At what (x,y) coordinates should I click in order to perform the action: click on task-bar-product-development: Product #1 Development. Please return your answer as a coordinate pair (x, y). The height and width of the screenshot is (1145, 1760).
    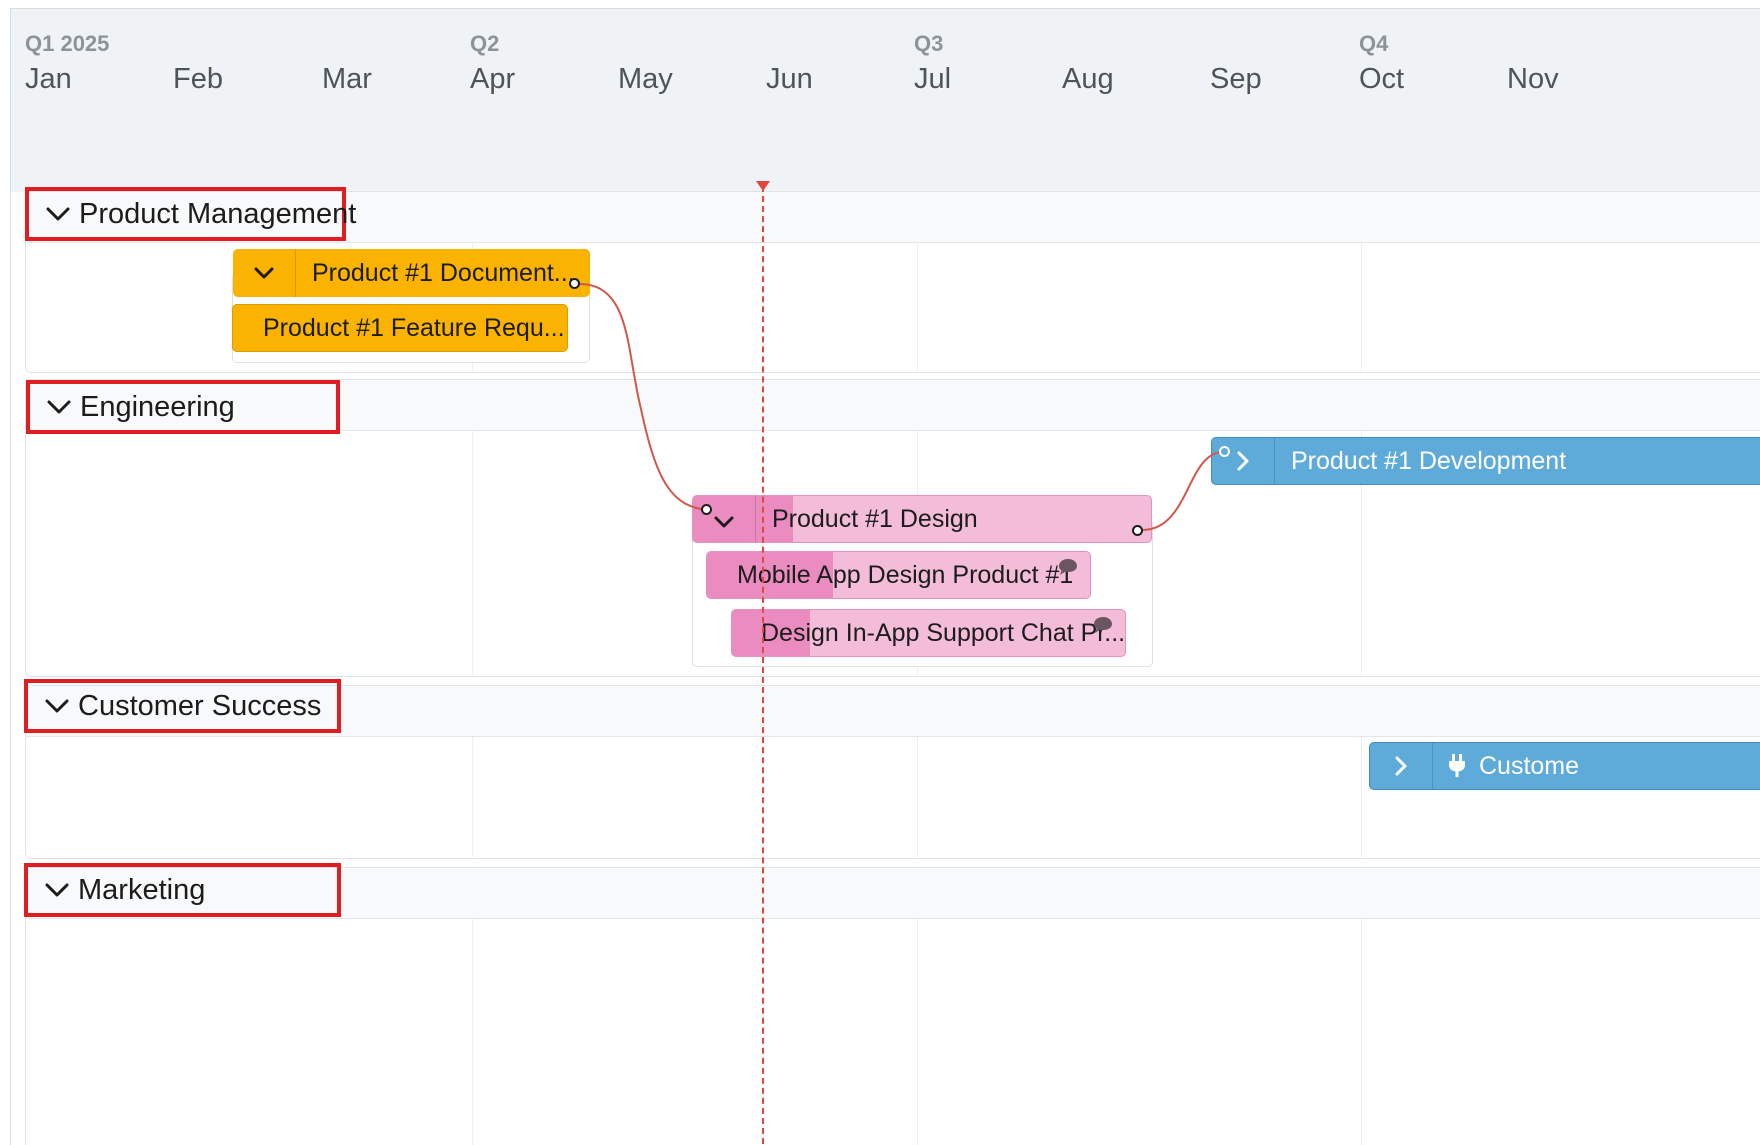
    Looking at the image, I should click on (1485, 461).